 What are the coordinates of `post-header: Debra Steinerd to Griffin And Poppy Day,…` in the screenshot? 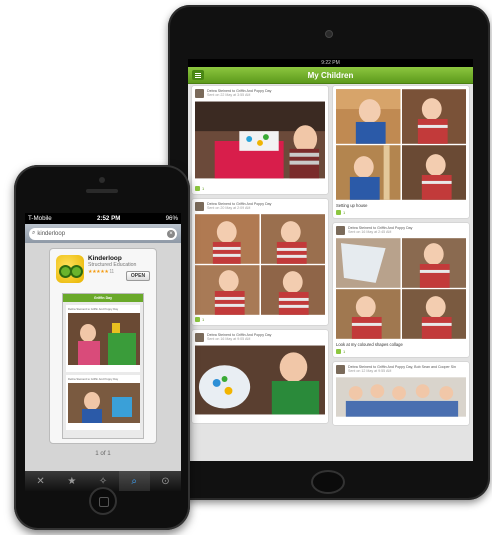 It's located at (401, 369).